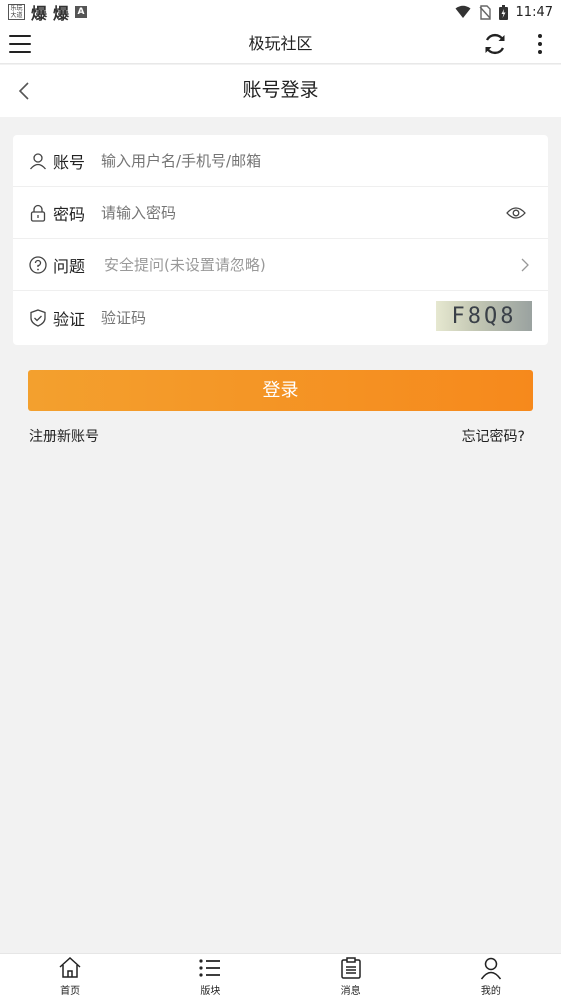  What do you see at coordinates (38, 213) in the screenshot?
I see `lock-icon` at bounding box center [38, 213].